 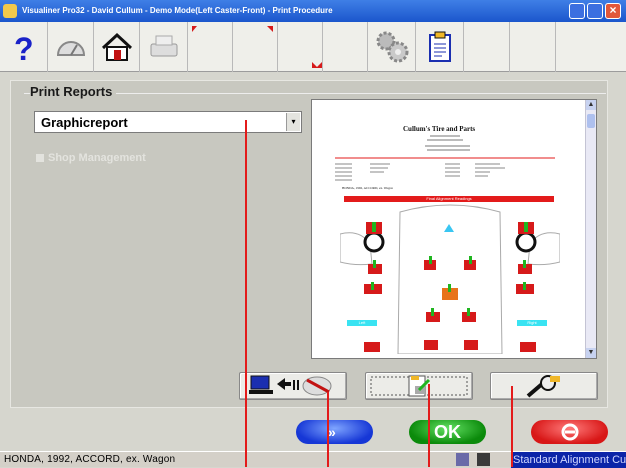 I want to click on status-vehicle: HONDA, 1992, ACCORD, ex. Wagon, so click(x=90, y=459).